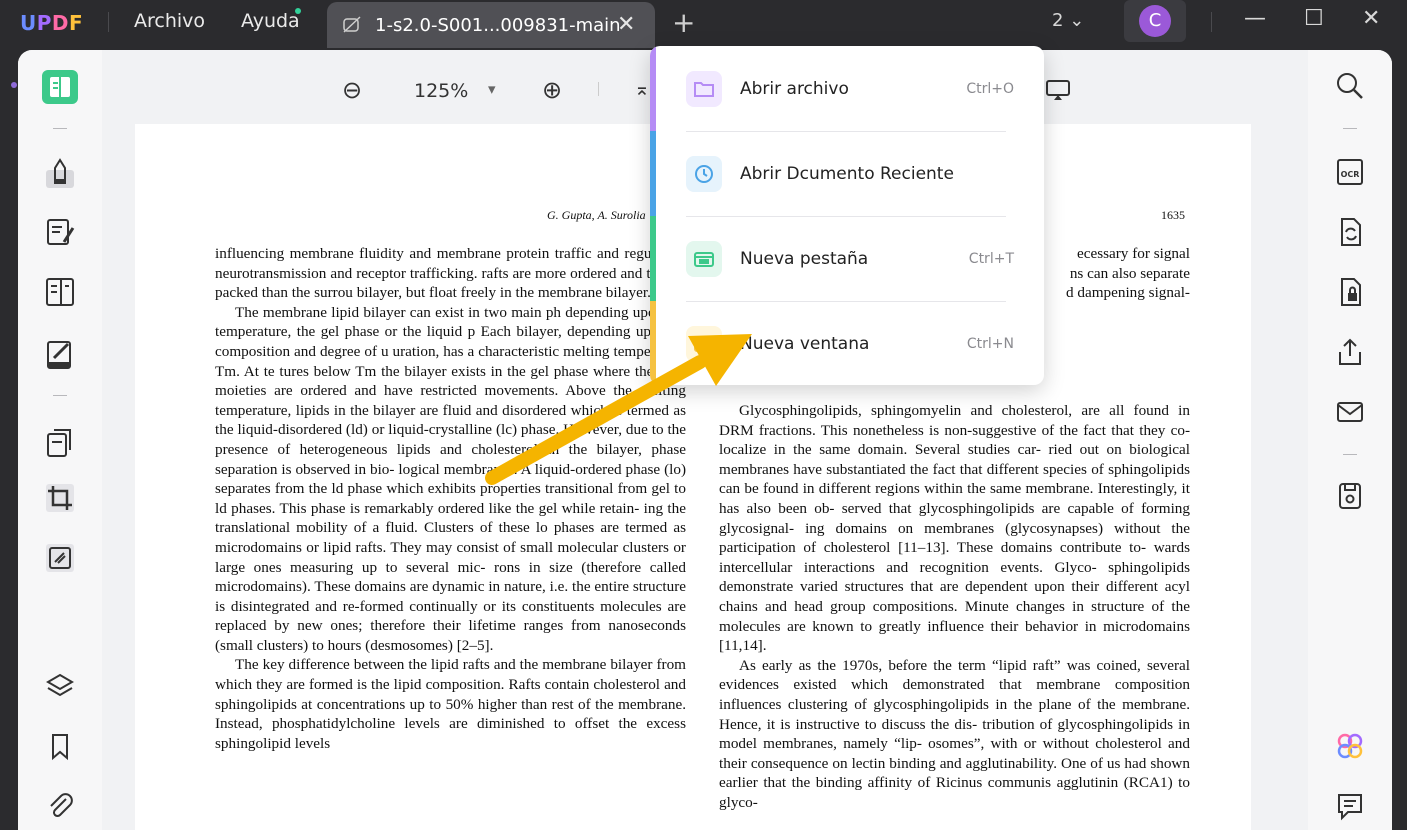 The height and width of the screenshot is (830, 1407). Describe the element at coordinates (794, 89) in the screenshot. I see `menu-item-label: Abrir archivo` at that location.